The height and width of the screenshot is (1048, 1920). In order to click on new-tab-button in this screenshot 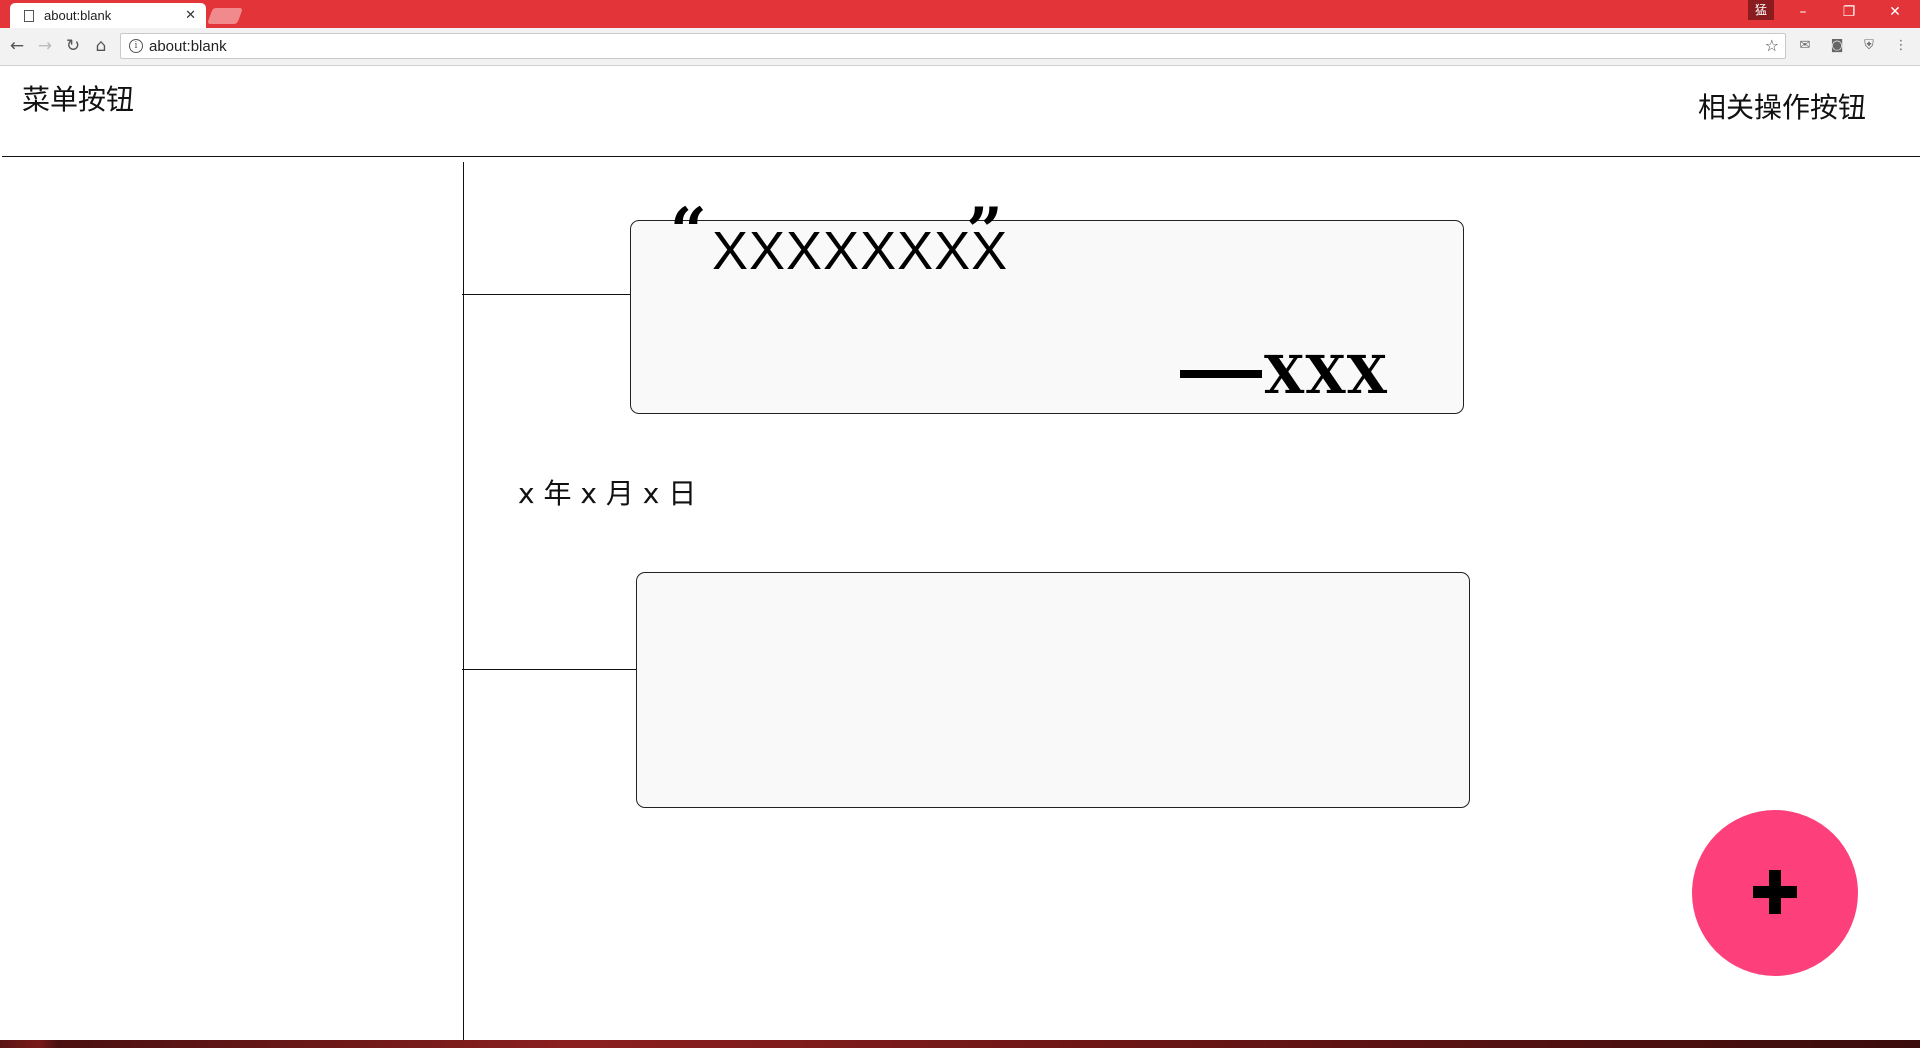, I will do `click(225, 16)`.